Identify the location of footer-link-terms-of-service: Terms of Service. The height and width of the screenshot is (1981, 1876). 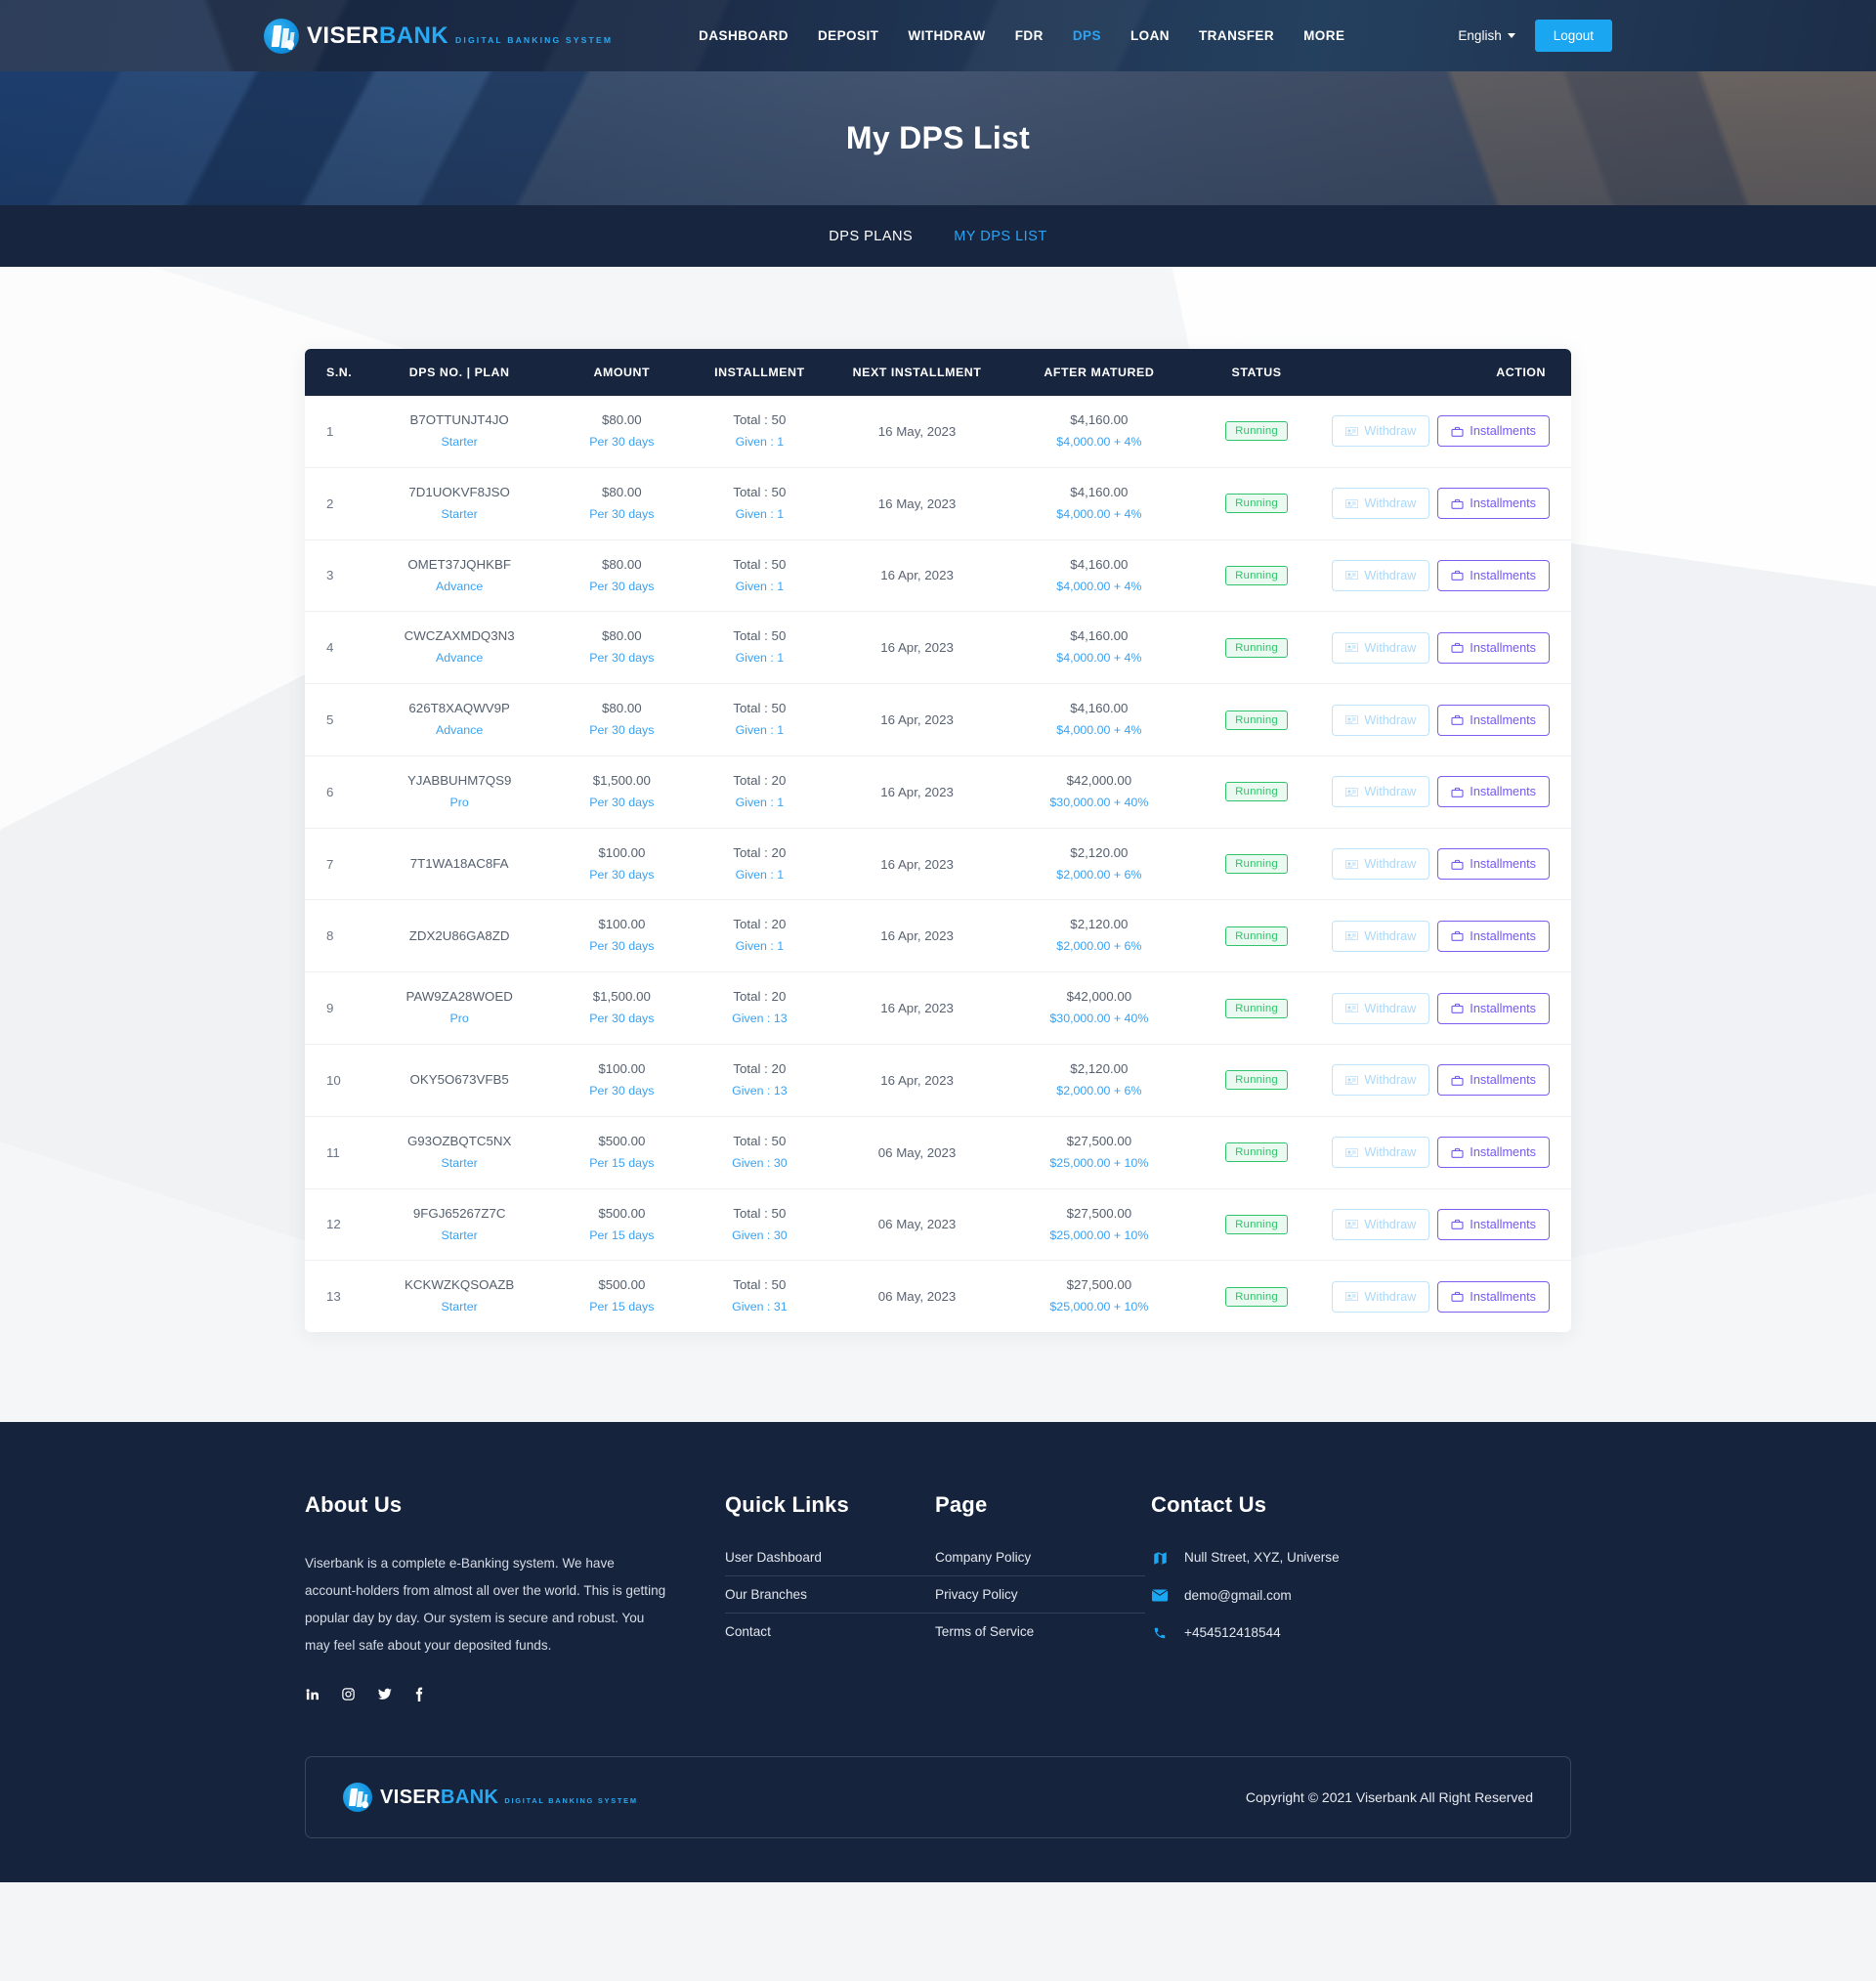
(1040, 1632).